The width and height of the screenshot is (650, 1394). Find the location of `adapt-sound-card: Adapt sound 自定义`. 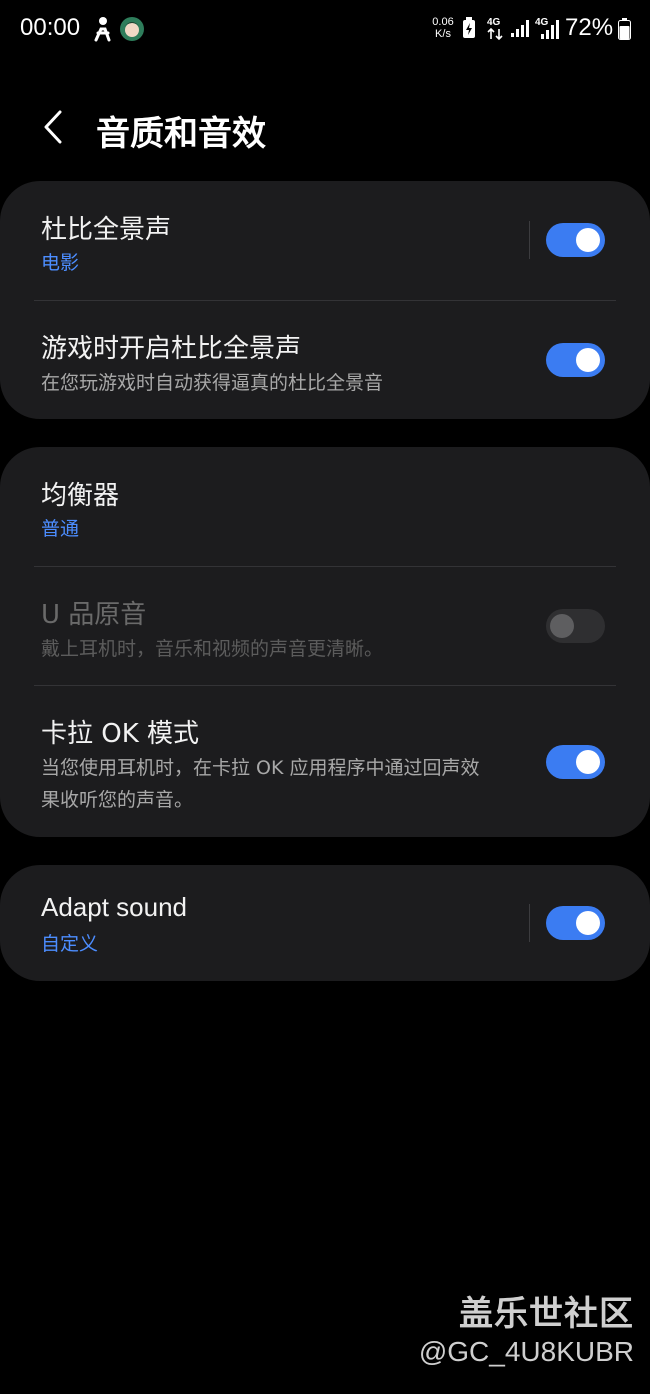

adapt-sound-card: Adapt sound 自定义 is located at coordinates (325, 923).